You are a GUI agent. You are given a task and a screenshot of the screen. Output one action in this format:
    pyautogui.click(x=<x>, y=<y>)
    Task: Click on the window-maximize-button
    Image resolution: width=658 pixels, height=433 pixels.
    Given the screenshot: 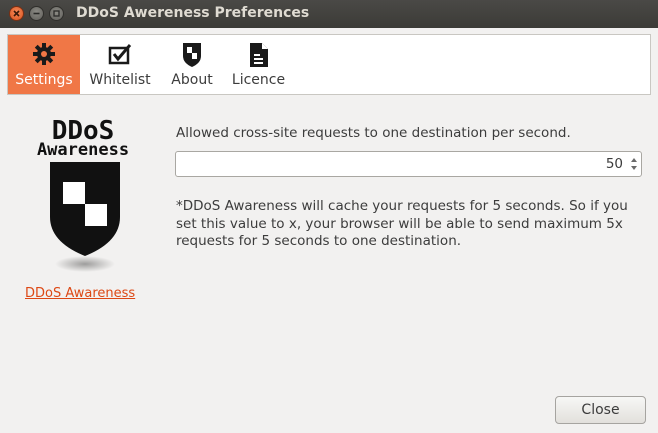 What is the action you would take?
    pyautogui.click(x=56, y=13)
    